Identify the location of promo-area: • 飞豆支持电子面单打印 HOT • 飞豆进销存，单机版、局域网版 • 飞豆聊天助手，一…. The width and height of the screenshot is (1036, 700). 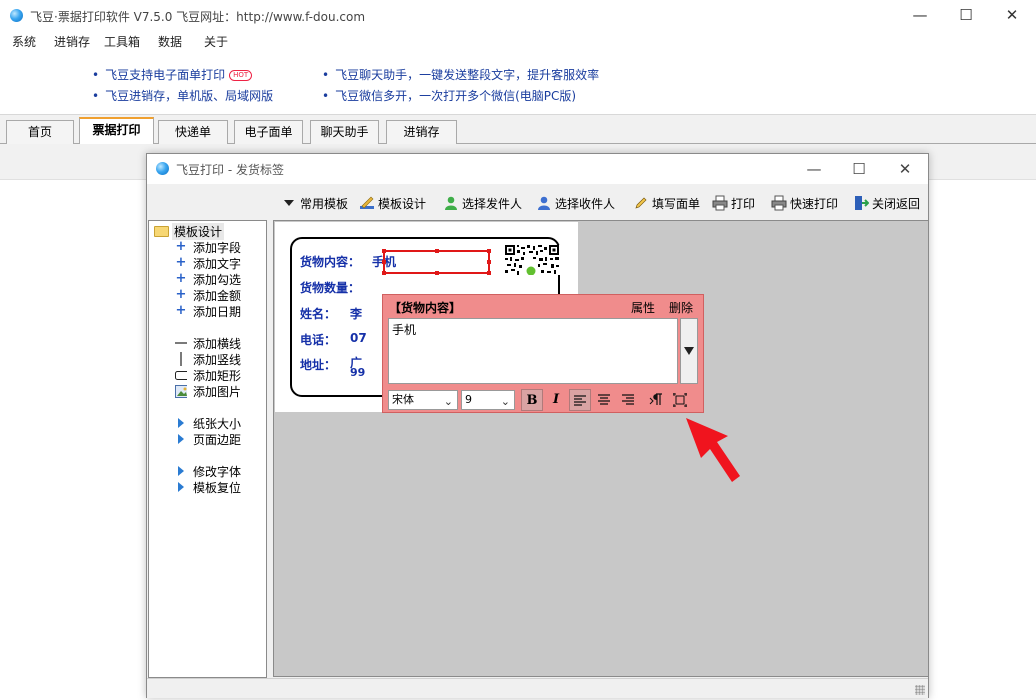
(518, 83).